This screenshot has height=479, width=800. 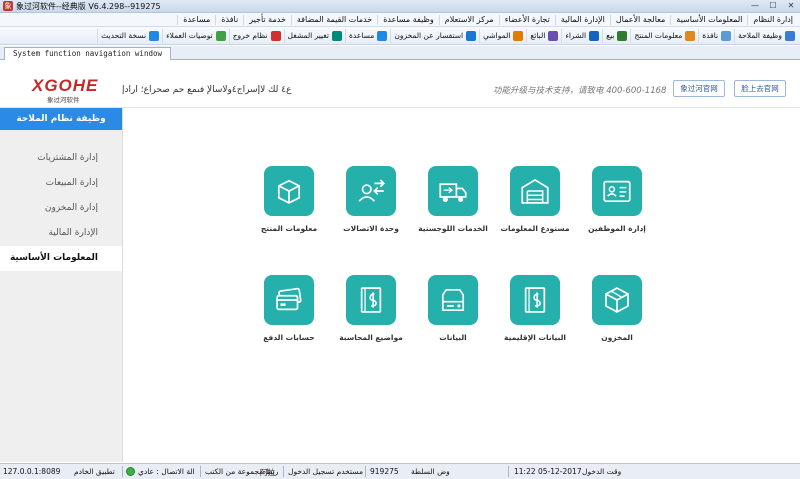 I want to click on sidebar-item: الإدارة المالية, so click(x=61, y=233).